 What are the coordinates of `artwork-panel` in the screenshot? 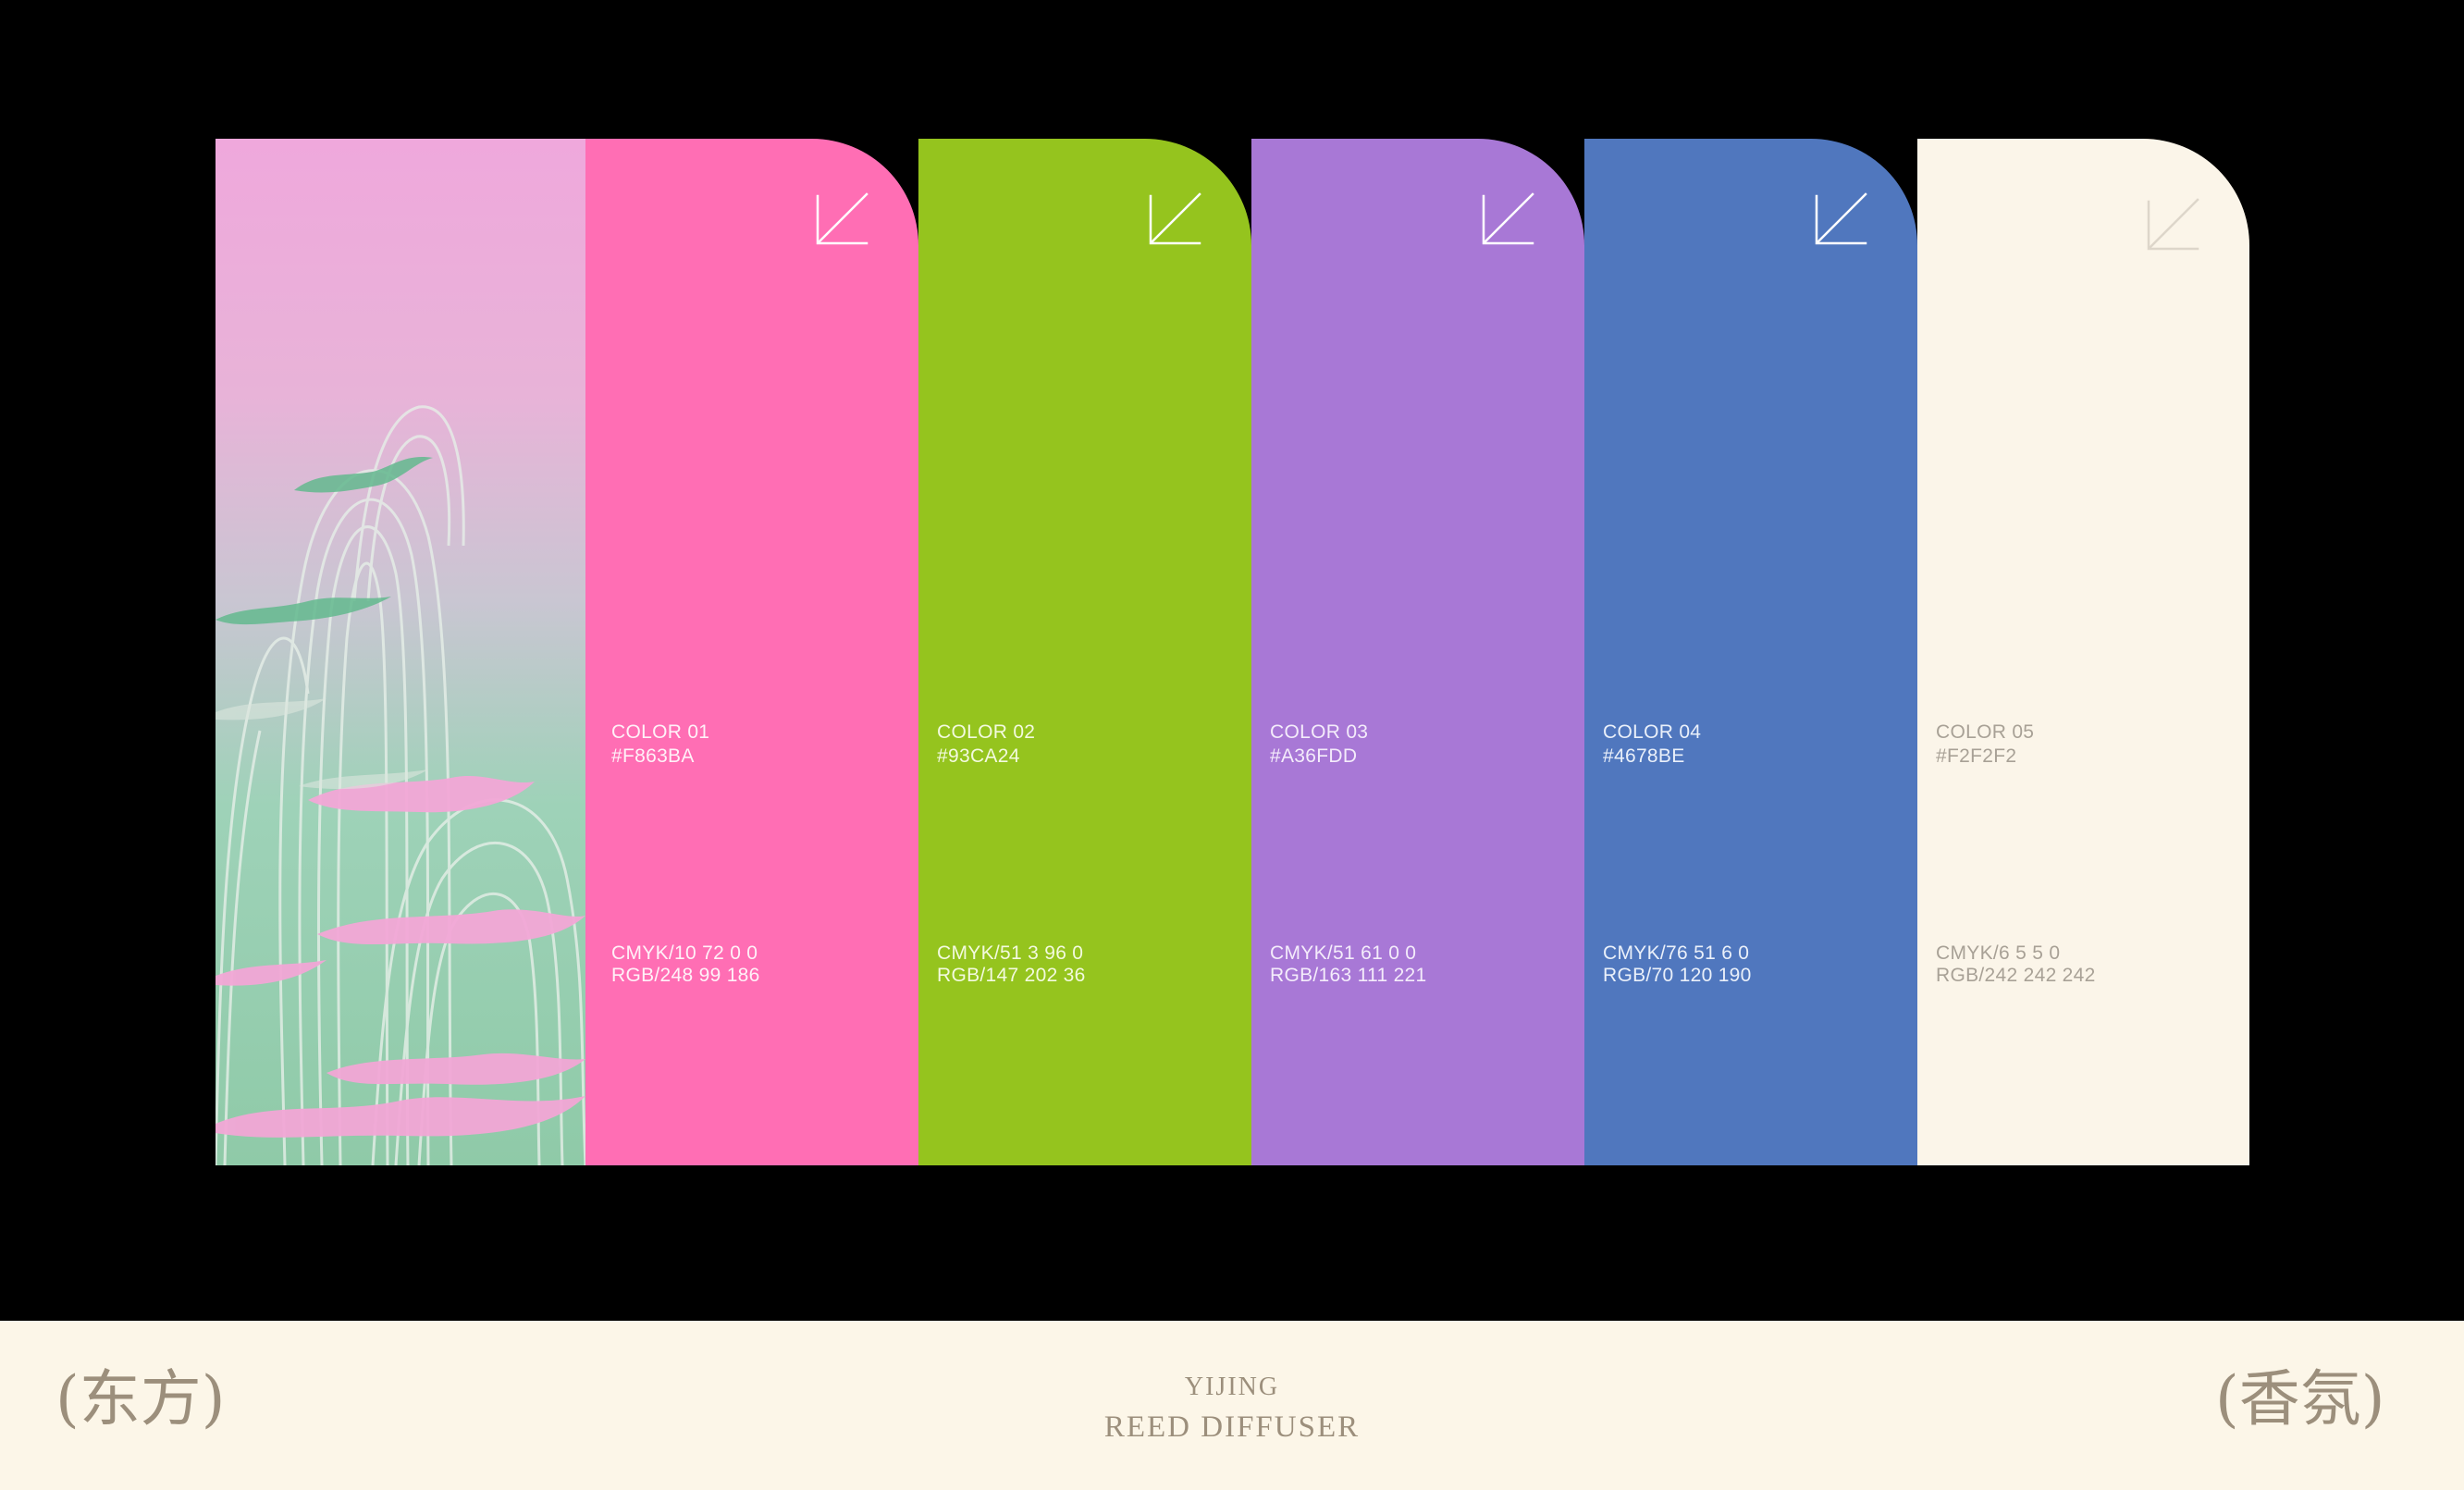 It's located at (410, 652).